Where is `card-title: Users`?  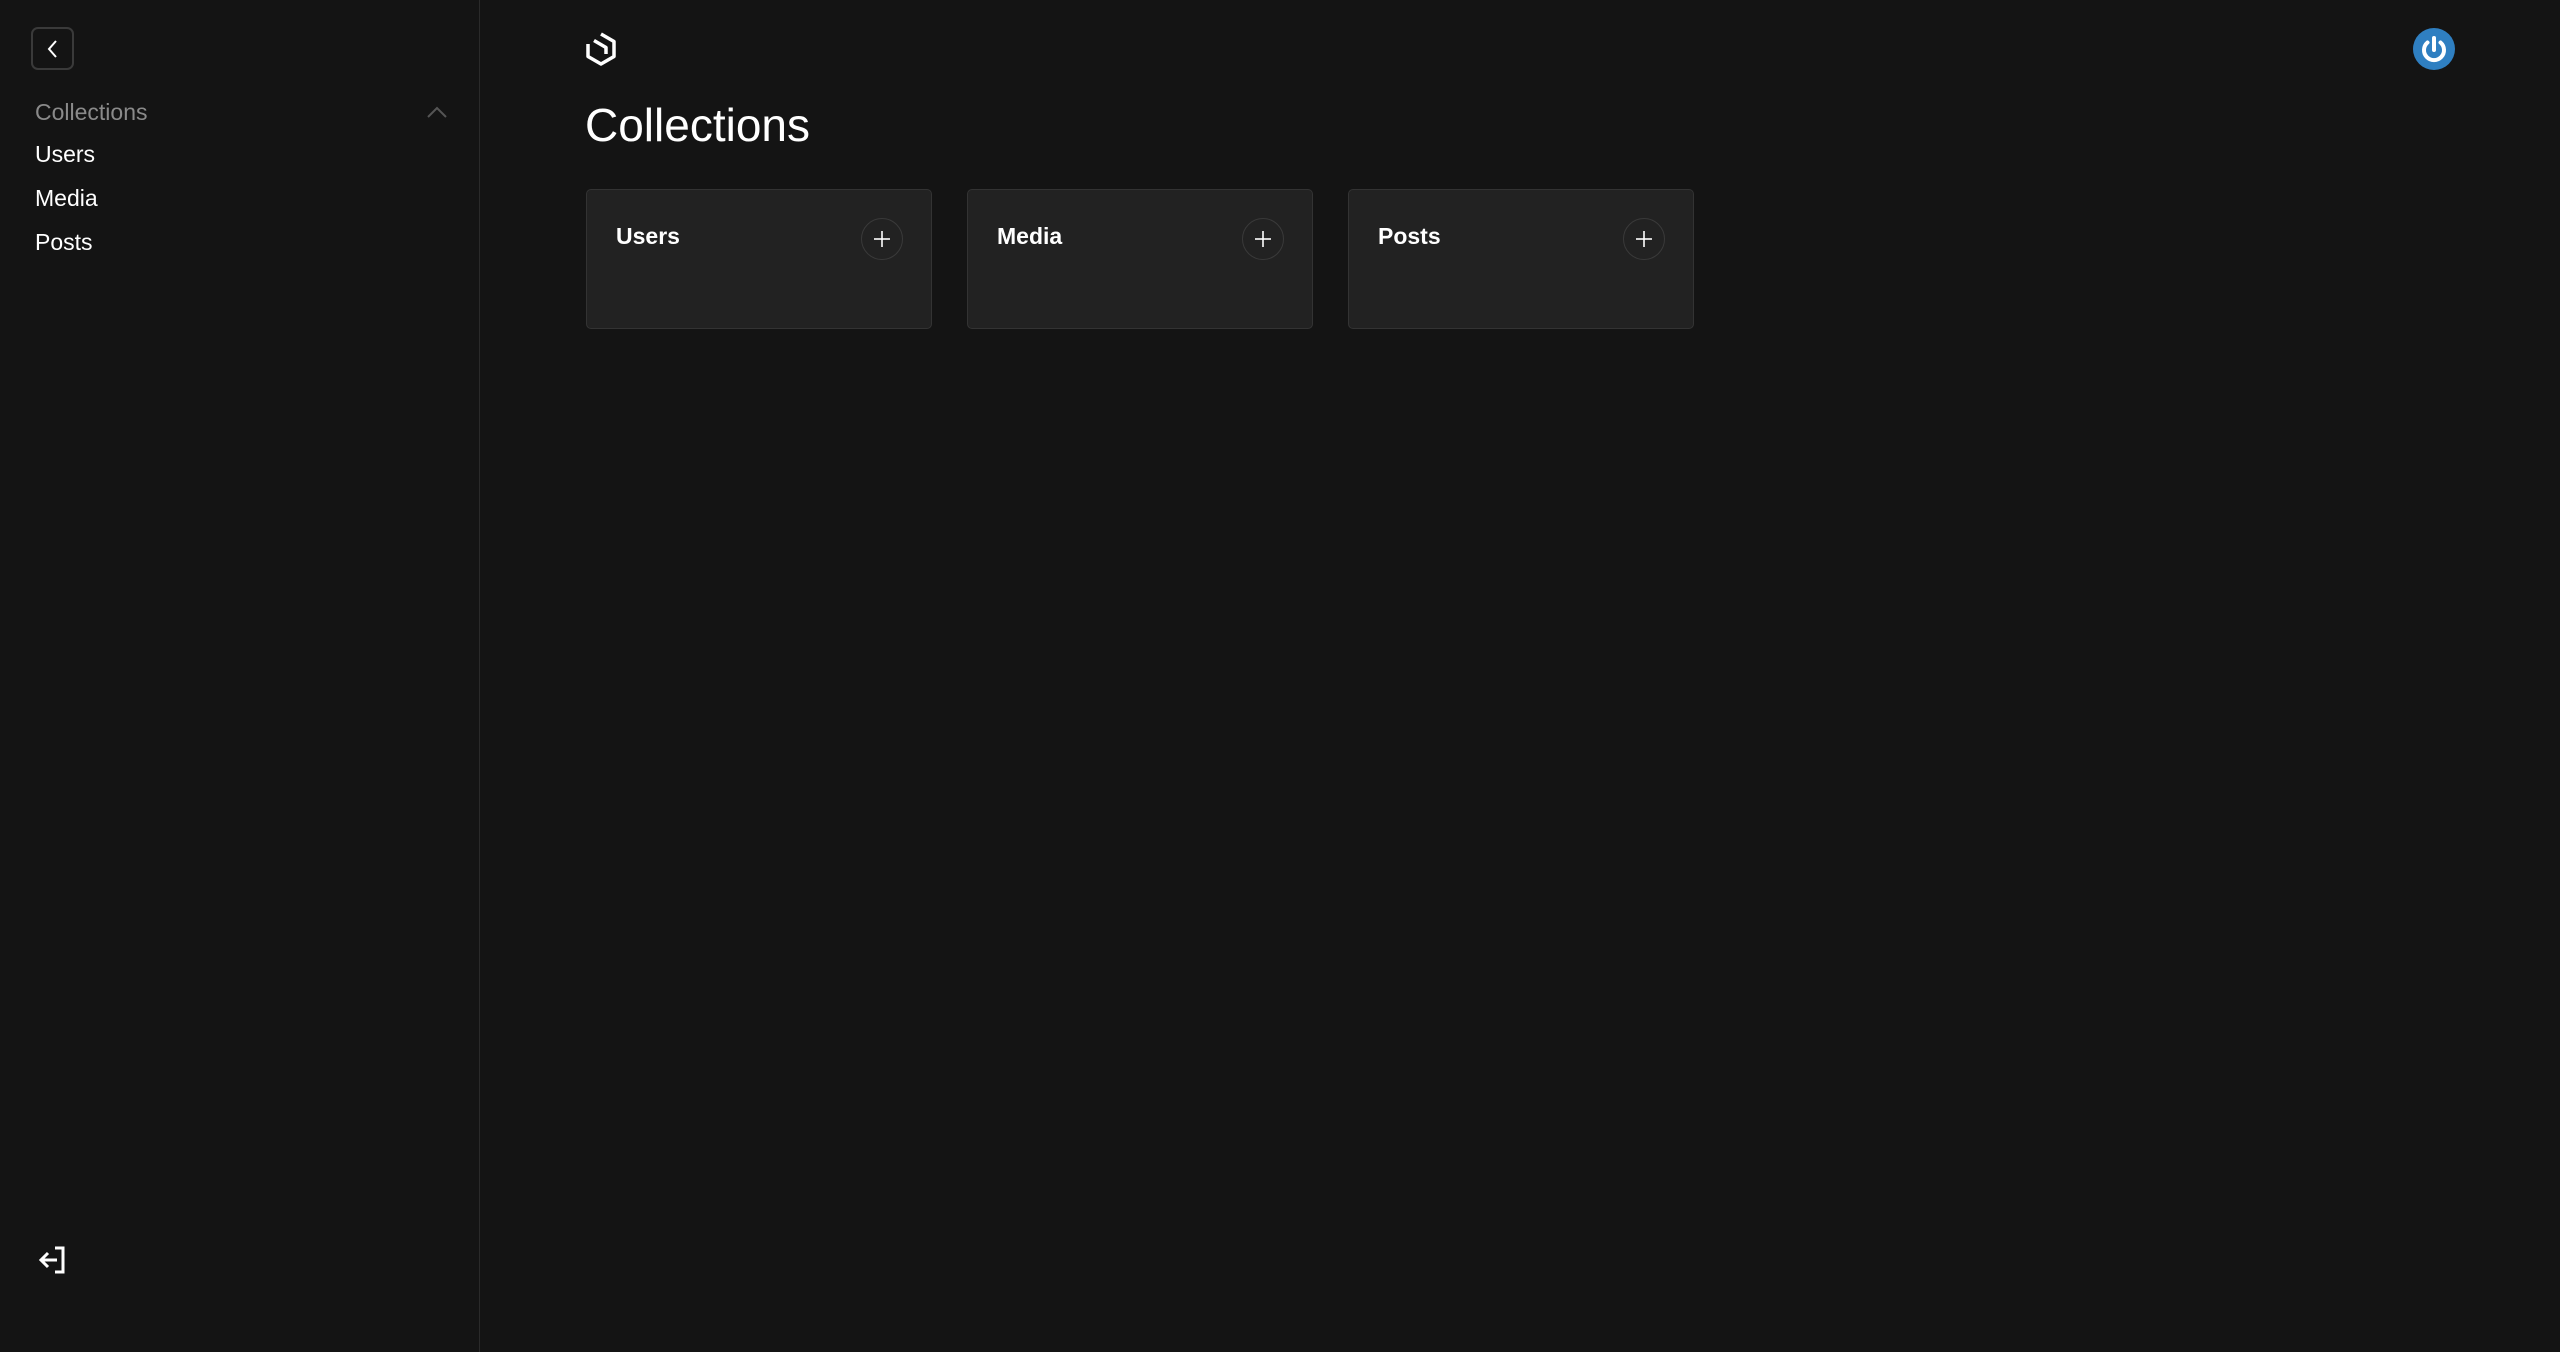 card-title: Users is located at coordinates (648, 236).